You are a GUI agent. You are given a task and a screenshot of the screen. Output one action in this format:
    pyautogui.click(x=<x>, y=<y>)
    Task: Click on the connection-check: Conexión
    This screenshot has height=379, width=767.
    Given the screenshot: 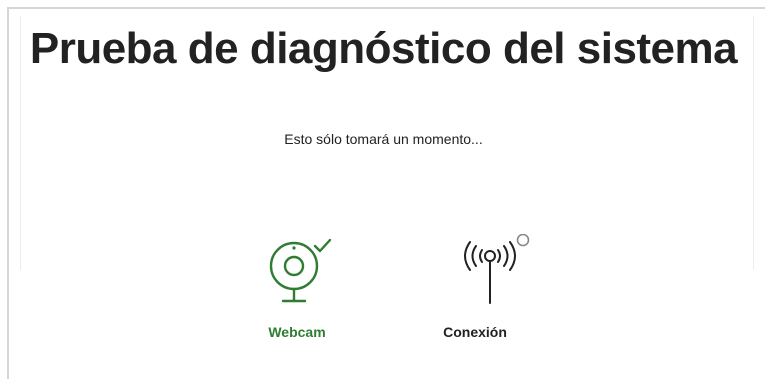 What is the action you would take?
    pyautogui.click(x=475, y=287)
    